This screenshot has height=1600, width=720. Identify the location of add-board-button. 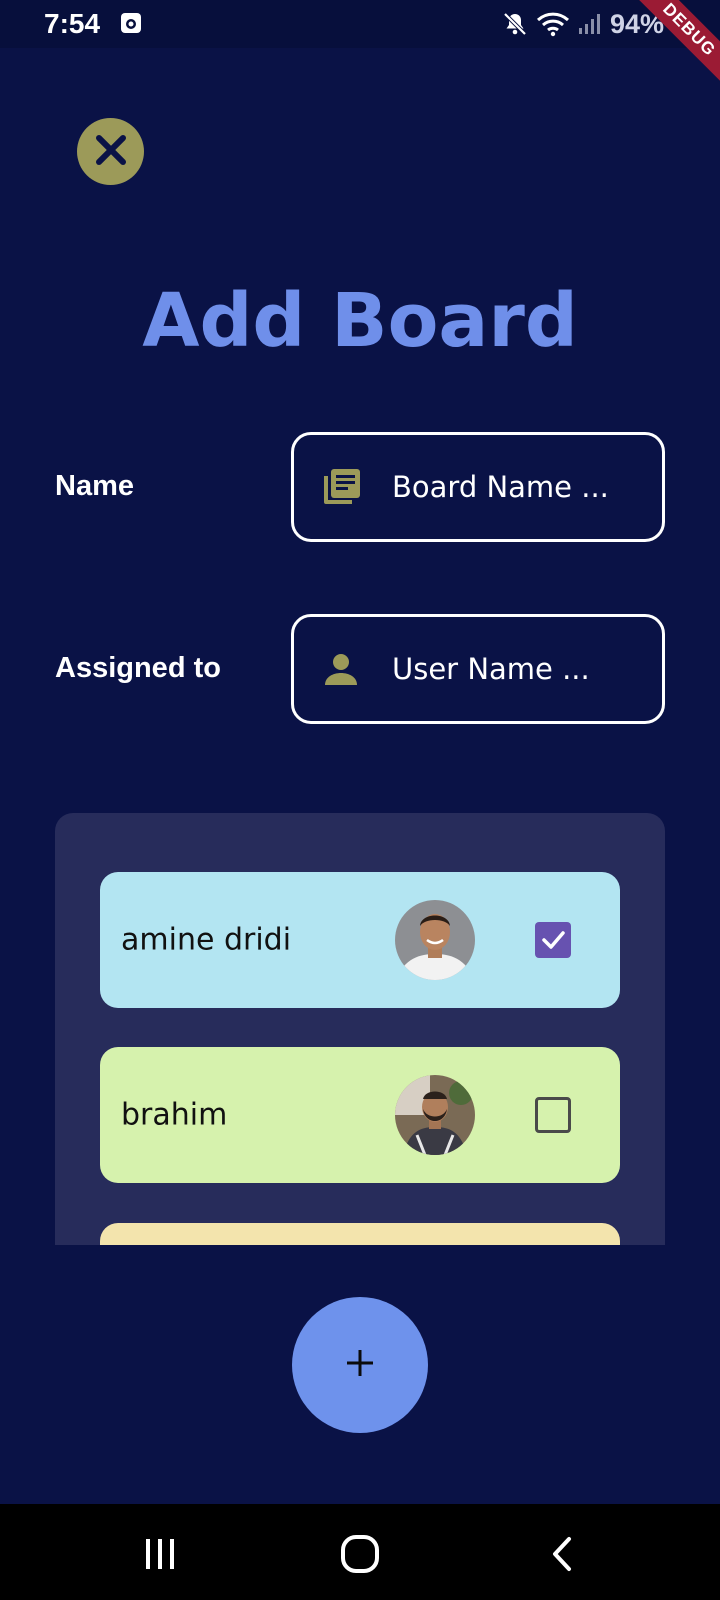
(360, 1365).